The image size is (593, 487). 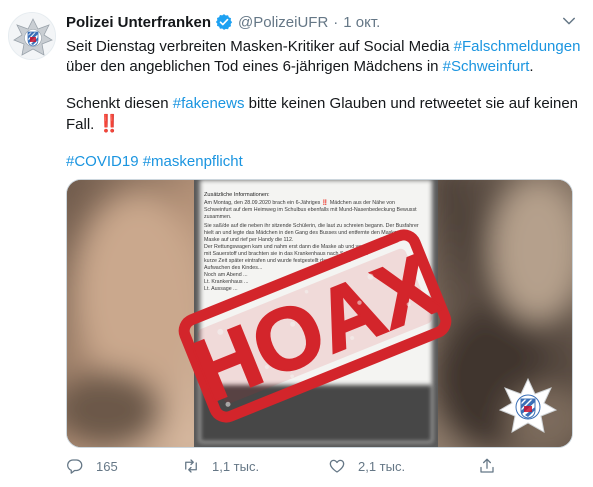 I want to click on verified-badge-icon, so click(x=224, y=22).